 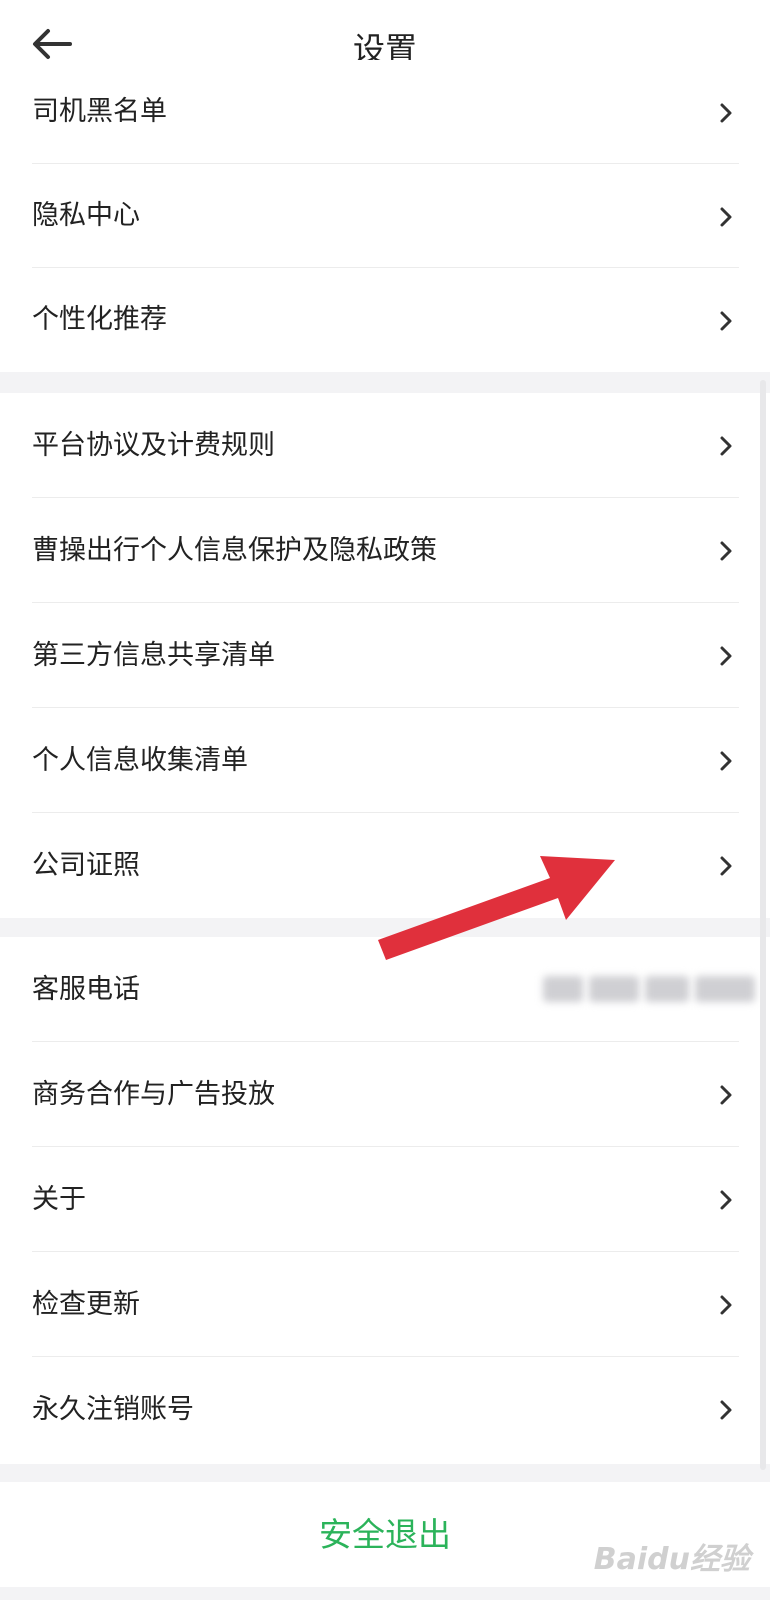 What do you see at coordinates (86, 865) in the screenshot?
I see `row-label: 公司证照` at bounding box center [86, 865].